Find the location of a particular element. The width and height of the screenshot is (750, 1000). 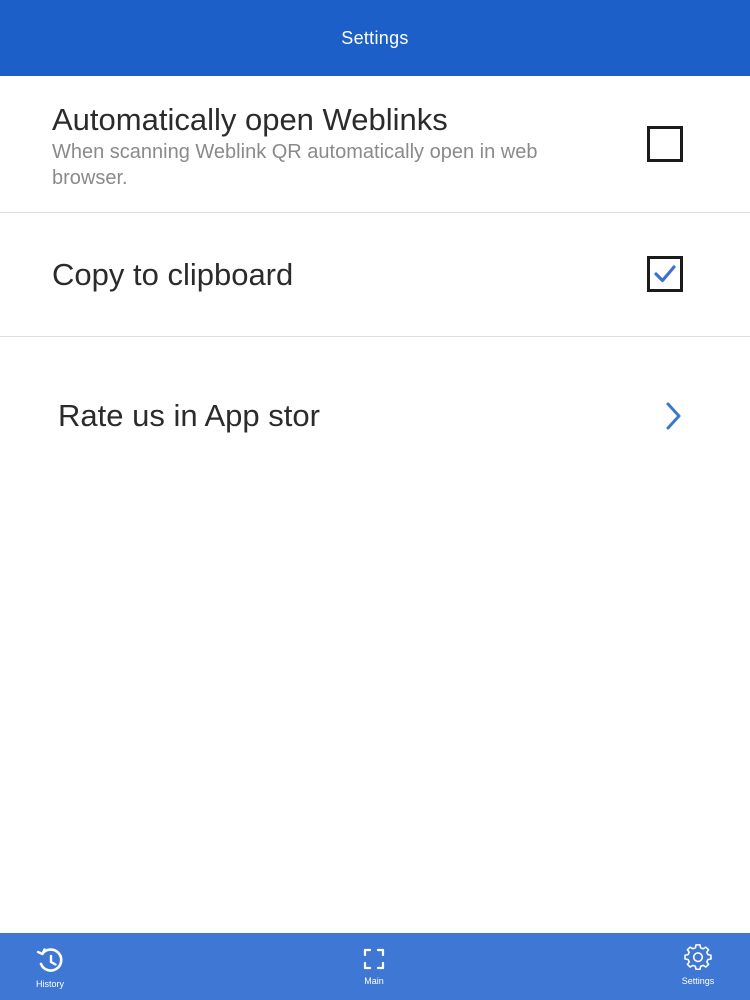

tab-settings: Settings is located at coordinates (698, 966).